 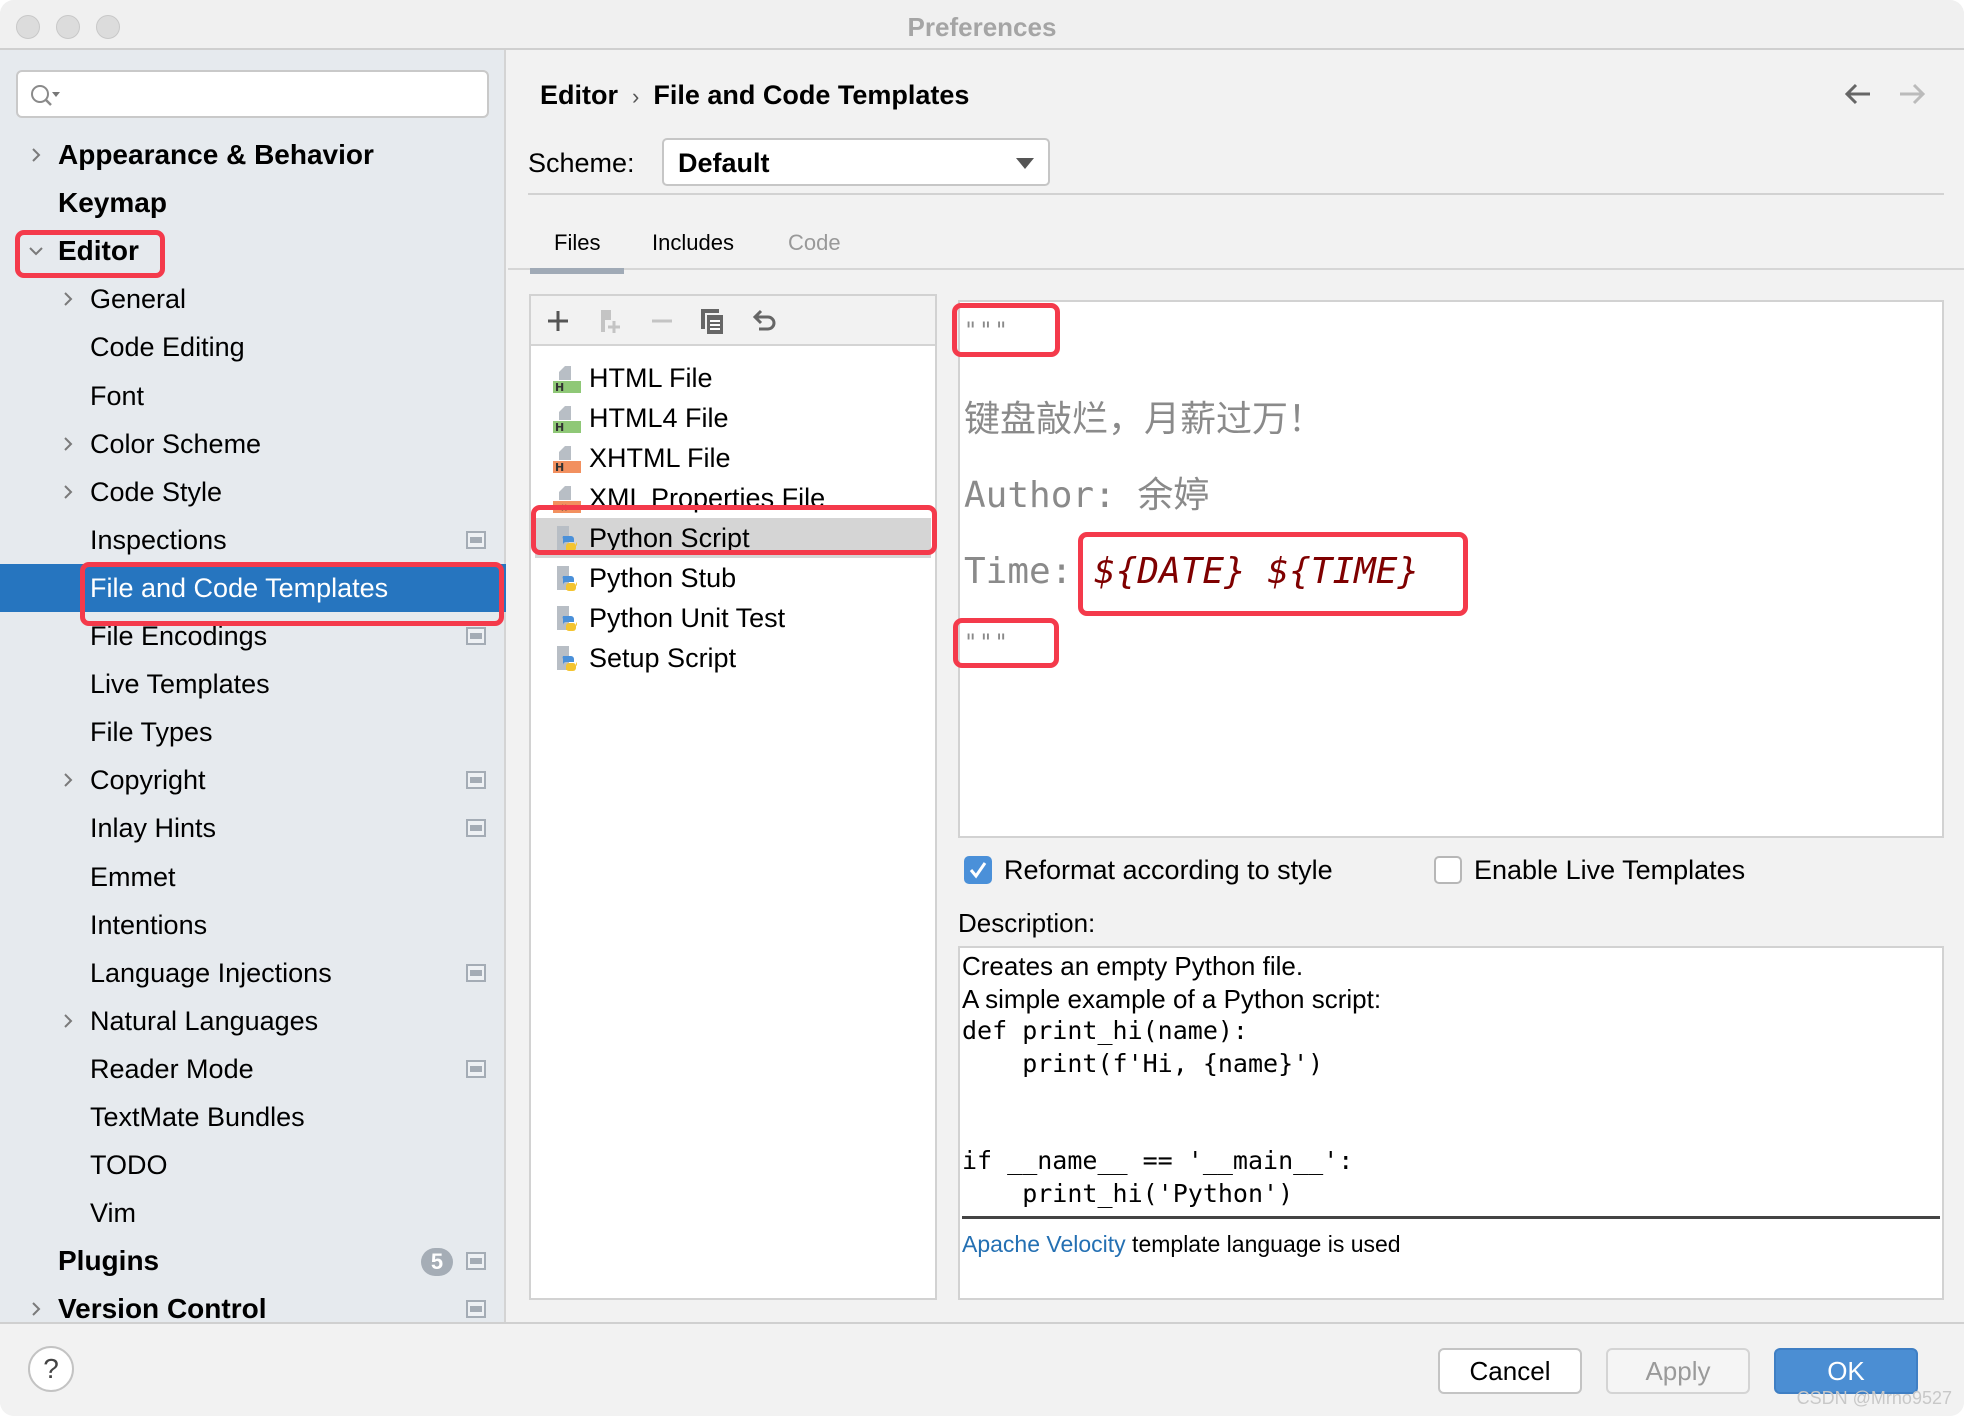 I want to click on sidebar-item-textmate-bundles: TextMate Bundles, so click(x=253, y=1117).